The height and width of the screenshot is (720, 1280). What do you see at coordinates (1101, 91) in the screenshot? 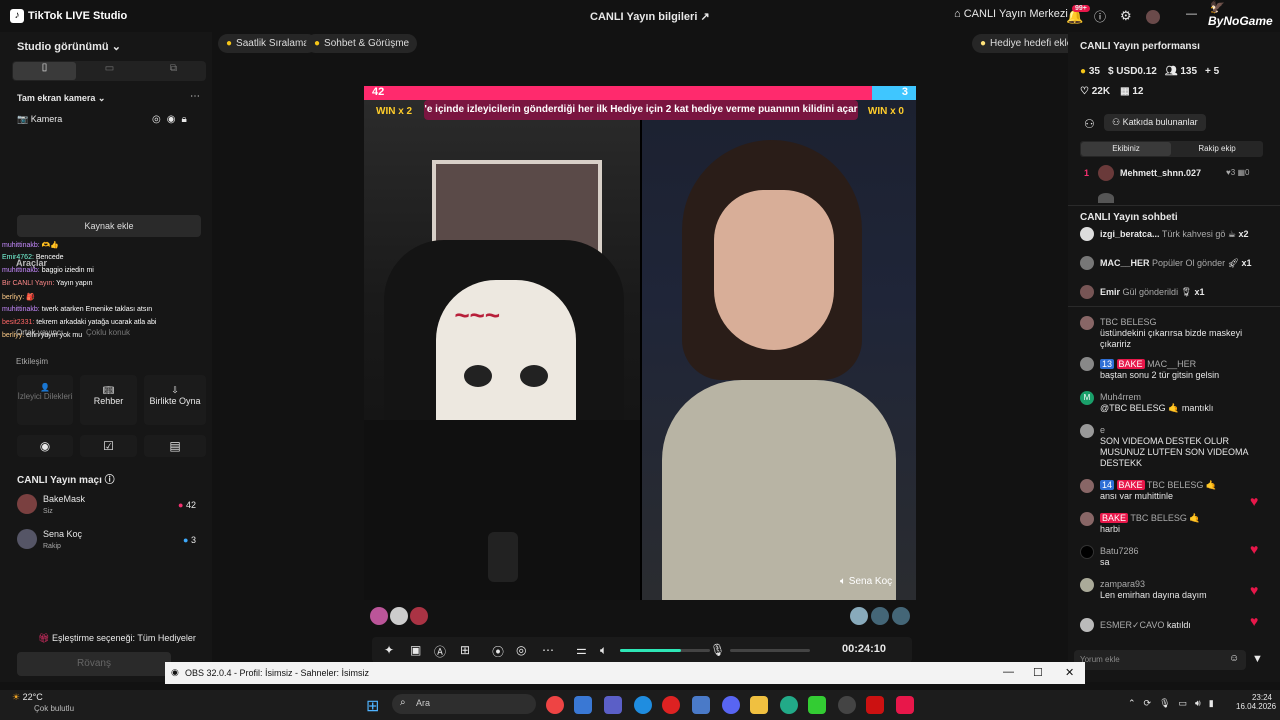
I see `stat-likes-value: 22K` at bounding box center [1101, 91].